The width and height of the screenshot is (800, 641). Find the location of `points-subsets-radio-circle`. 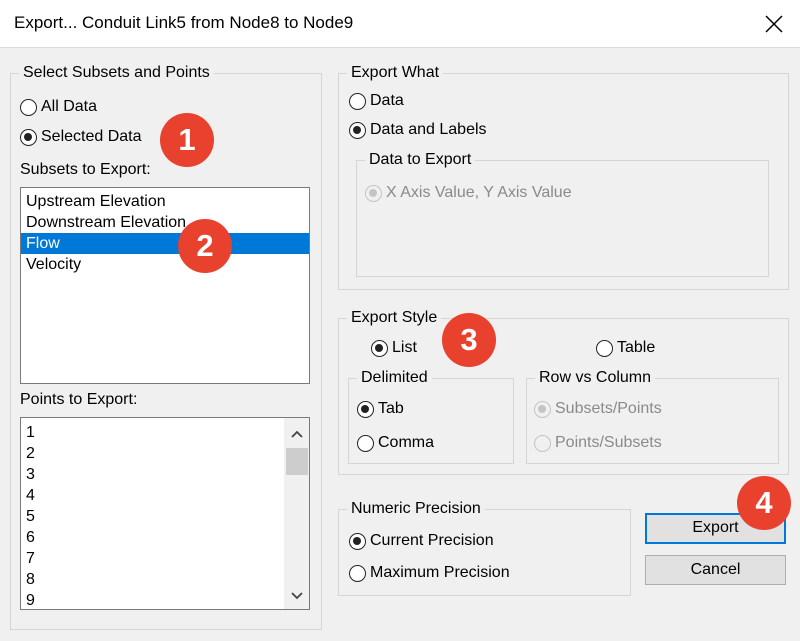

points-subsets-radio-circle is located at coordinates (542, 443).